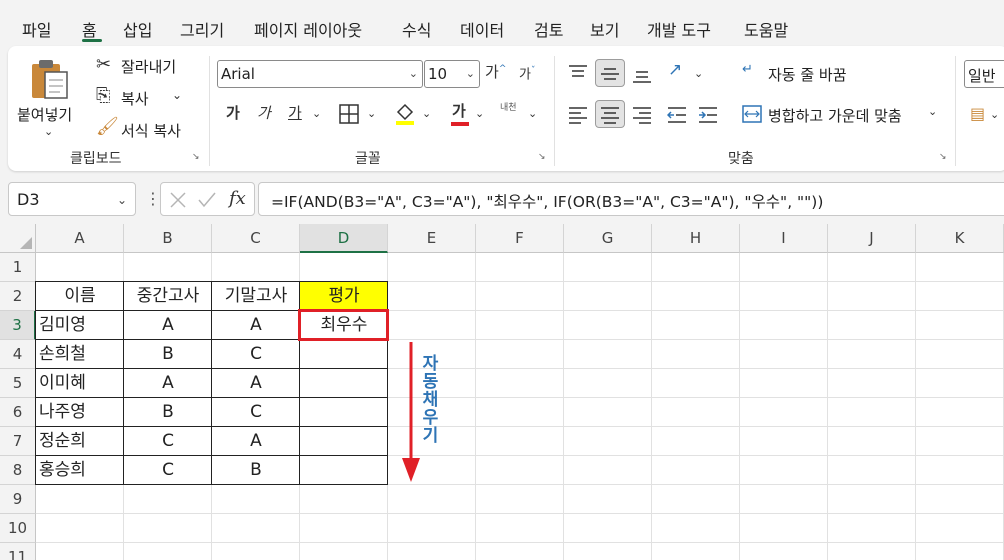  What do you see at coordinates (677, 115) in the screenshot?
I see `decrease-indent-icon` at bounding box center [677, 115].